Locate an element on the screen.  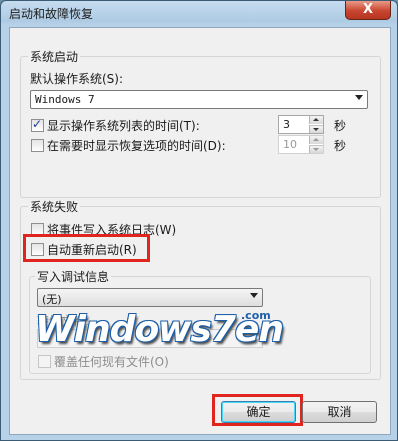
default-os-value: Windows 7 is located at coordinates (65, 99).